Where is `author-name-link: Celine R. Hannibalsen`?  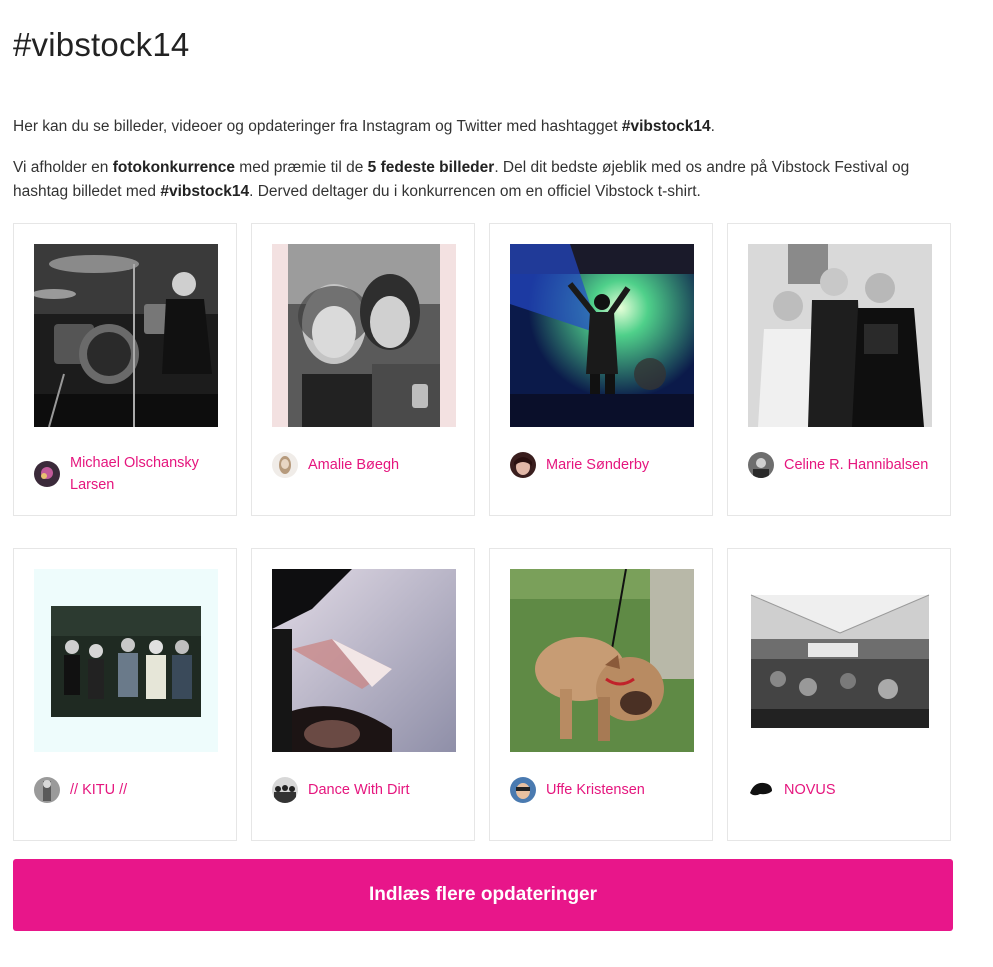
author-name-link: Celine R. Hannibalsen is located at coordinates (856, 465).